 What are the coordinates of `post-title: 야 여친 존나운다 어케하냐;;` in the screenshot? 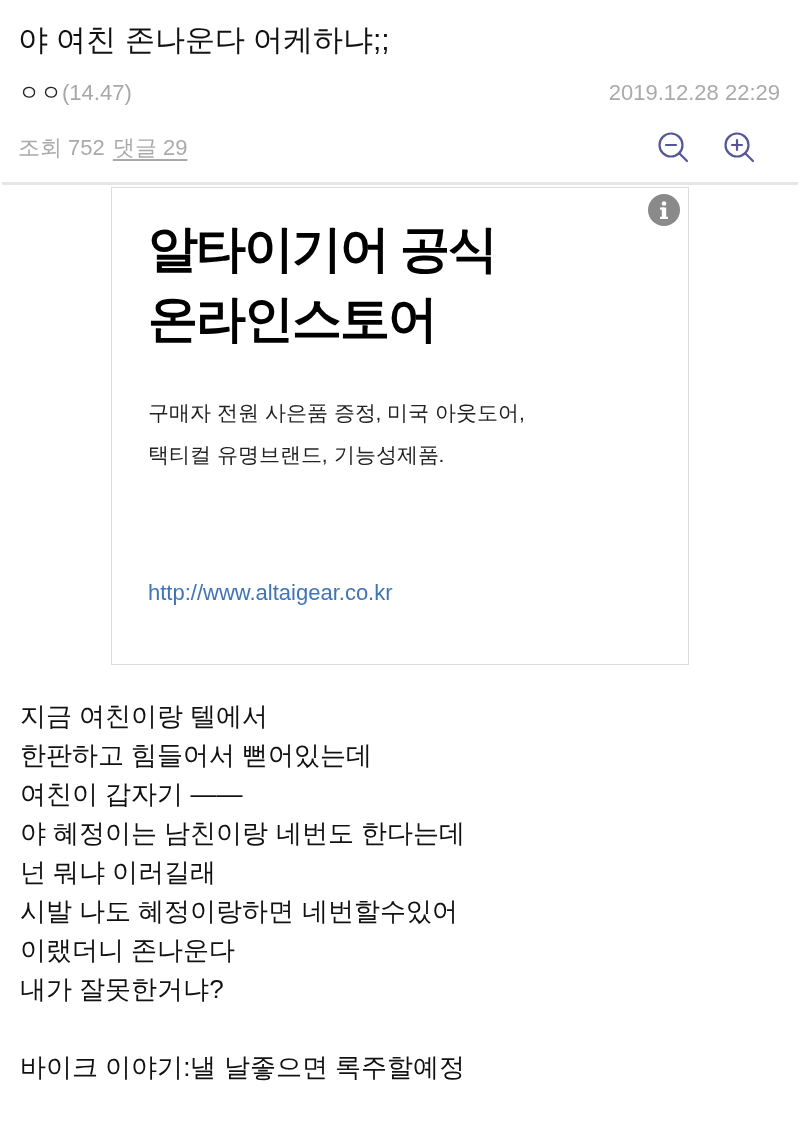 It's located at (204, 40).